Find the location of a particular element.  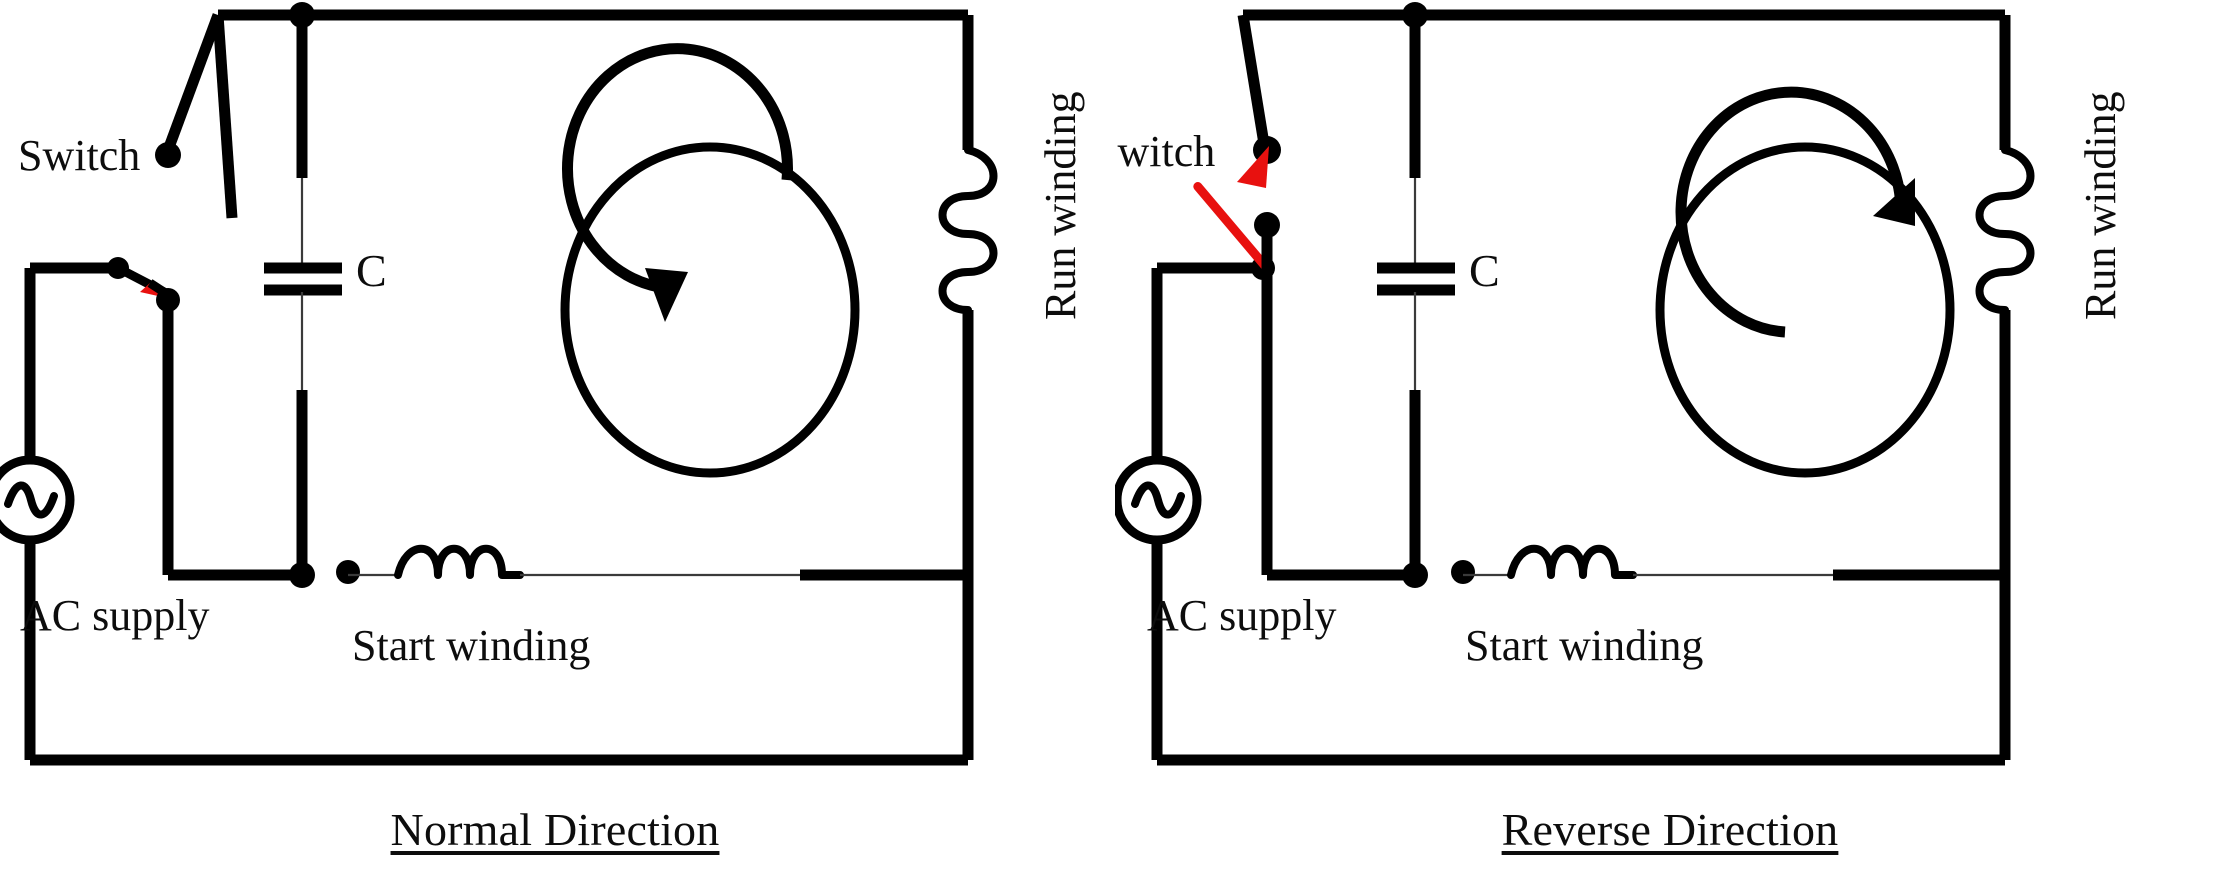

start-winding-coil-reverse is located at coordinates (1572, 561).